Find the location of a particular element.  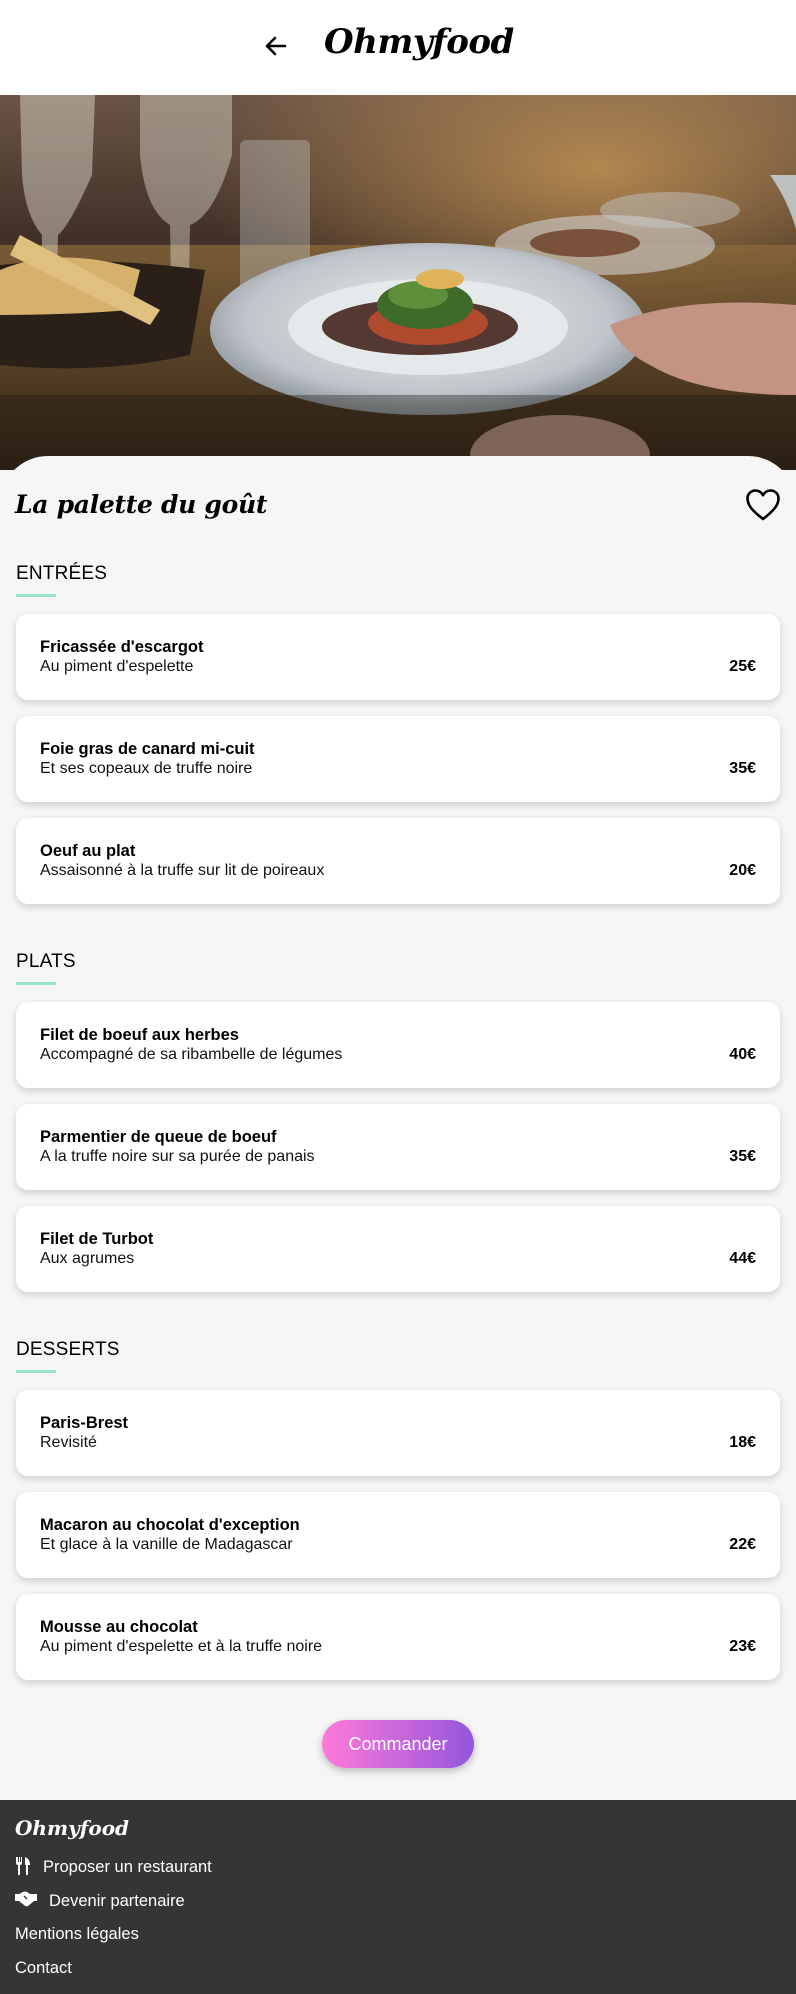

utensils-icon is located at coordinates (26, 1867).